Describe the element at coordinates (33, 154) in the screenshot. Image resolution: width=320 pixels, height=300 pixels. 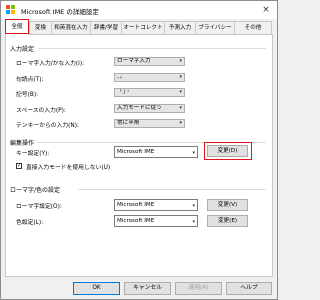
I see `key-settings-label: キー設定(Y):` at that location.